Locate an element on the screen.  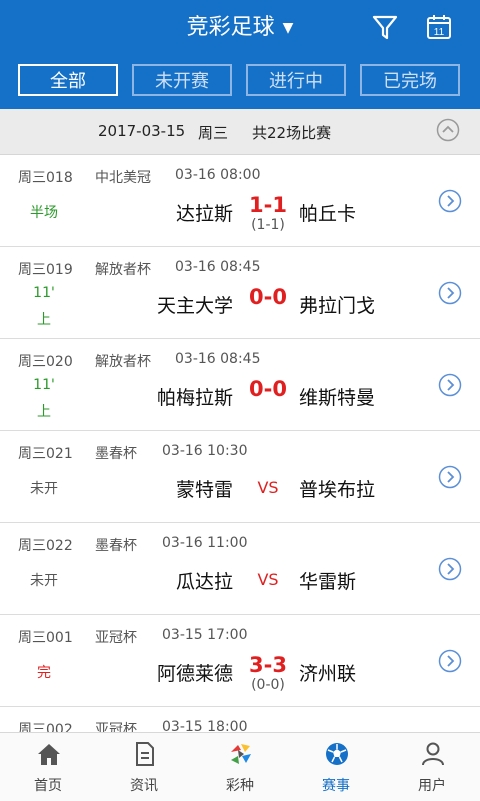
football-icon is located at coordinates (337, 754).